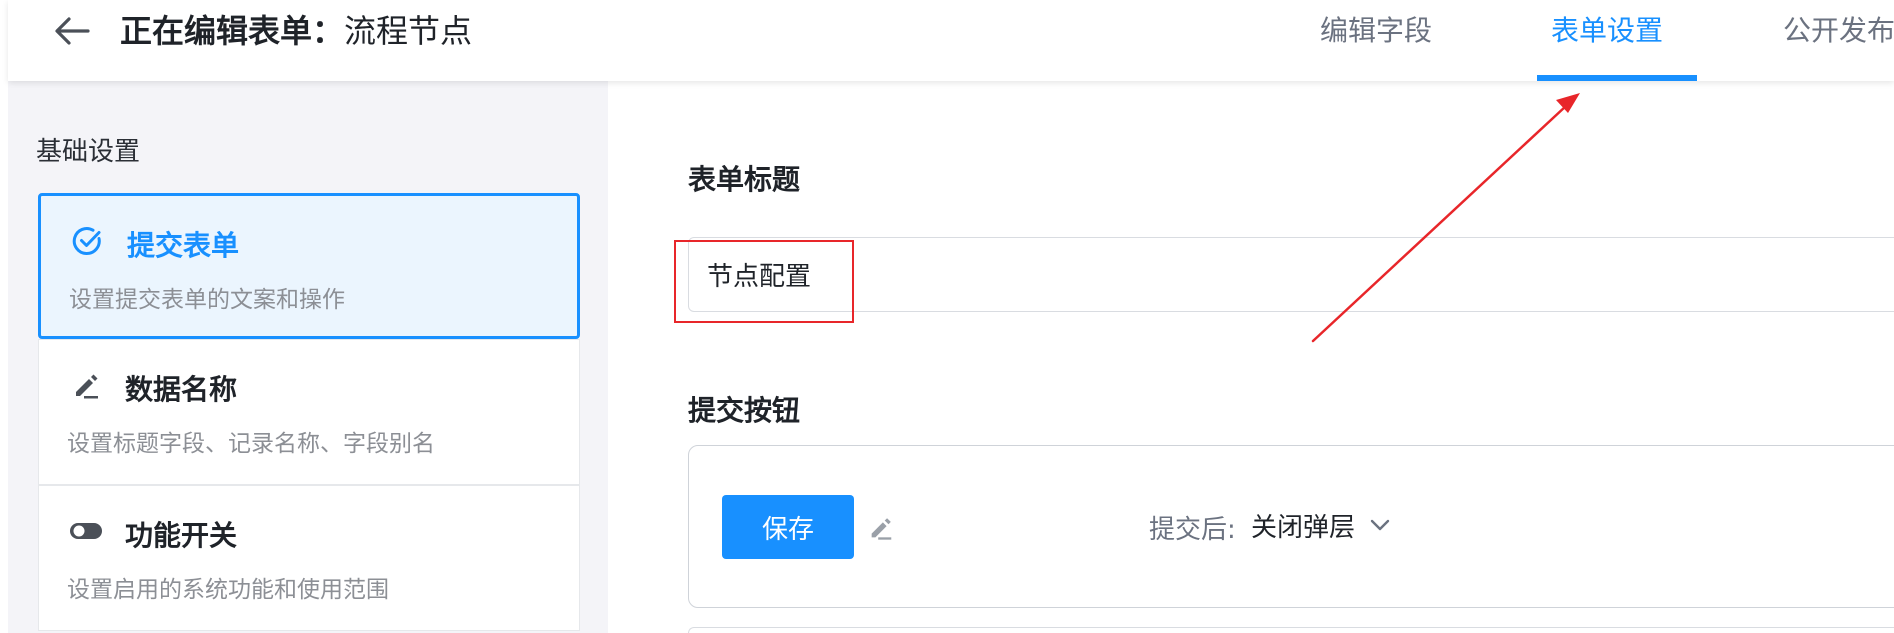  What do you see at coordinates (86, 531) in the screenshot?
I see `toggle-icon` at bounding box center [86, 531].